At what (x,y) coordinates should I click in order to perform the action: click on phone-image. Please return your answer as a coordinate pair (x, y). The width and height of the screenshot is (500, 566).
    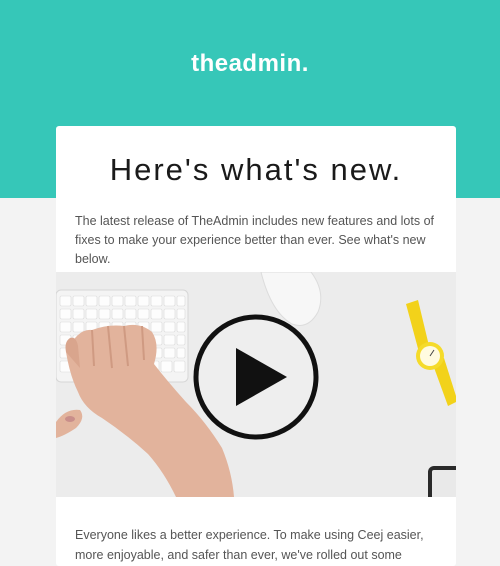
    Looking at the image, I should click on (442, 481).